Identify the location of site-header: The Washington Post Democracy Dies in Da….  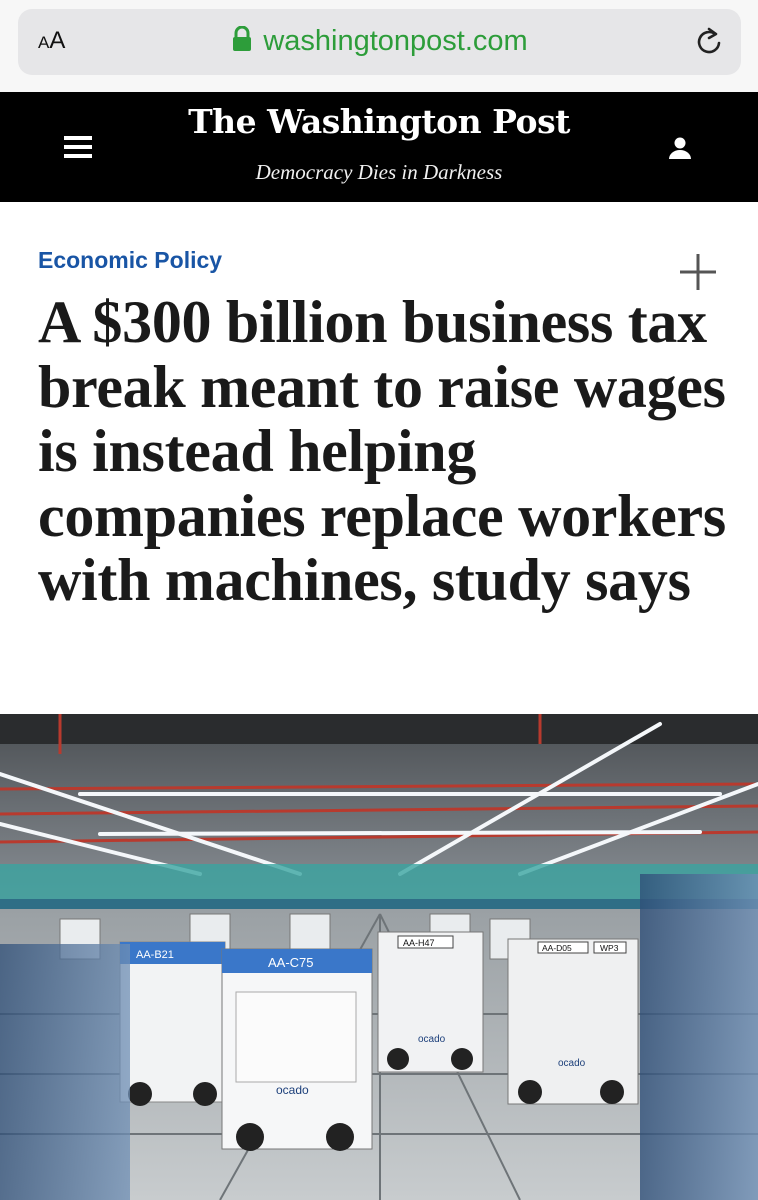
(379, 147).